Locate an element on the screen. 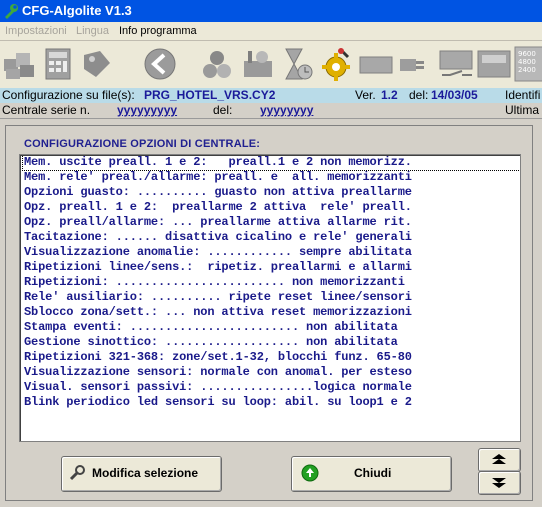  modifica-selezione-button: Modifica selezione is located at coordinates (141, 474).